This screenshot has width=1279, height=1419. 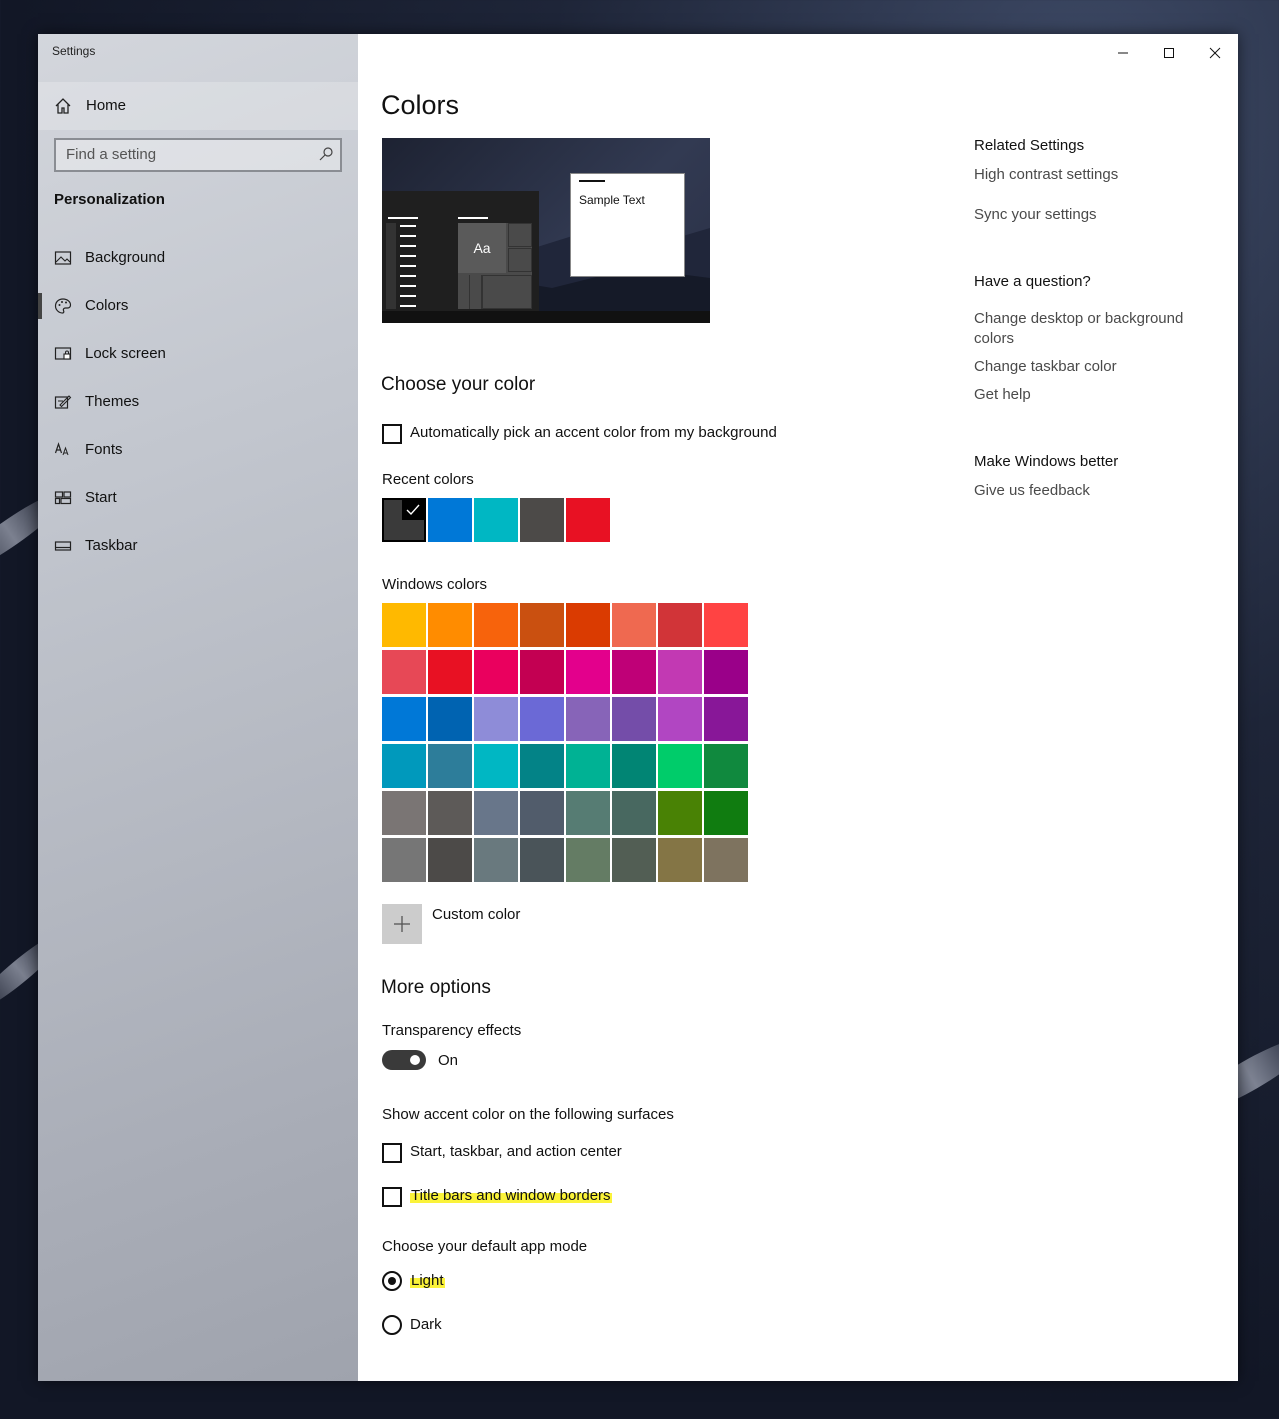 What do you see at coordinates (1123, 53) in the screenshot?
I see `minimize-icon` at bounding box center [1123, 53].